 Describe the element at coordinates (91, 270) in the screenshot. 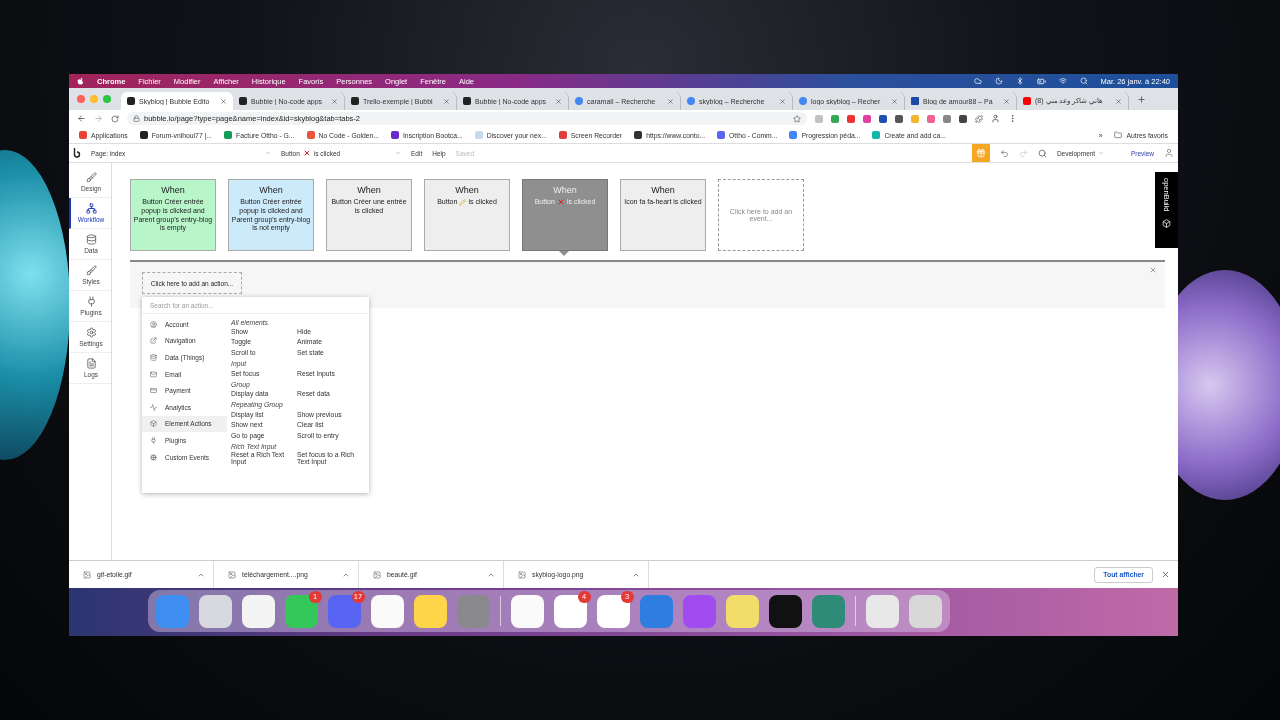

I see `brush-icon` at that location.